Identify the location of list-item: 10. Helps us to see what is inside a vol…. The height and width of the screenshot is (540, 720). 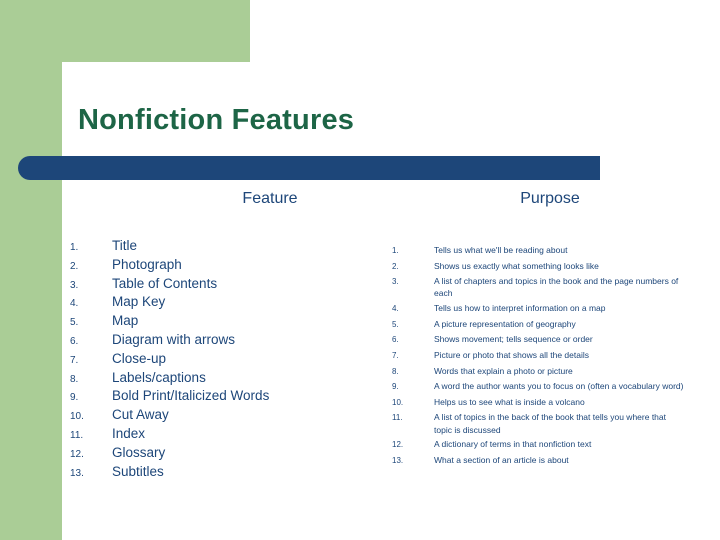
(542, 402).